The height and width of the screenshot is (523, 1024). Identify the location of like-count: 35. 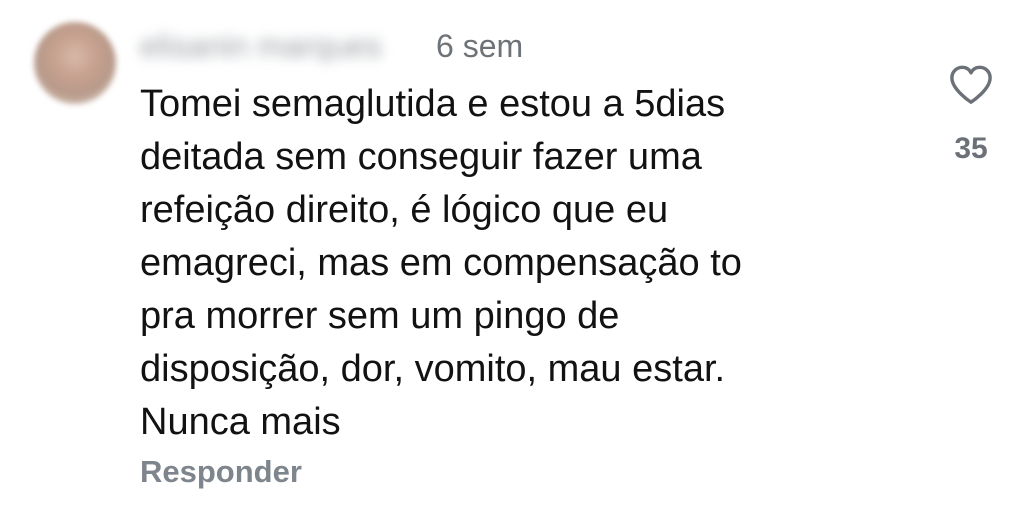
(971, 148).